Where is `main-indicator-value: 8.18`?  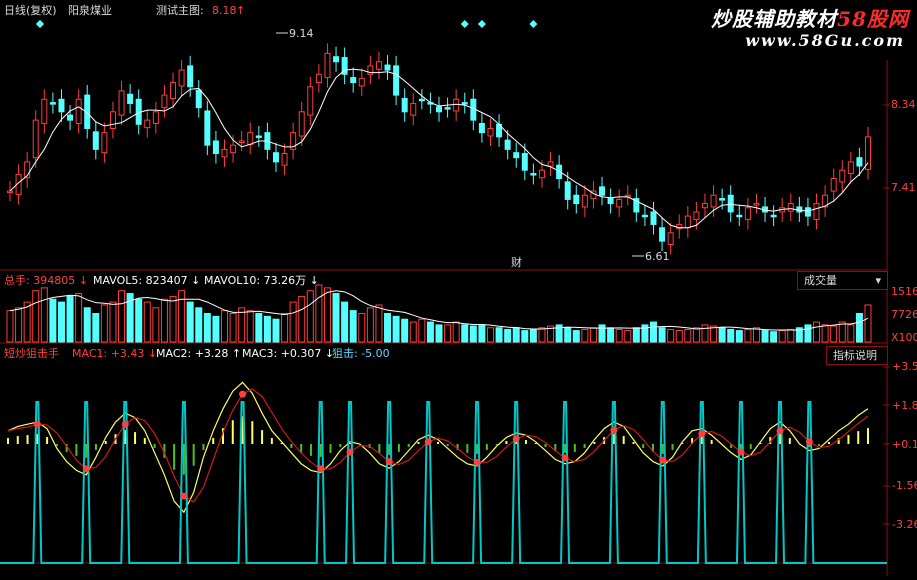
main-indicator-value: 8.18 is located at coordinates (224, 10).